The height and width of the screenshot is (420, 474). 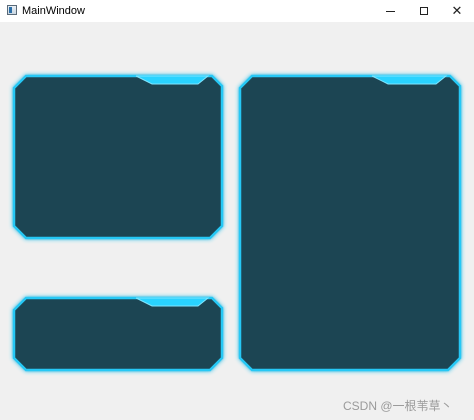 What do you see at coordinates (53, 11) in the screenshot?
I see `window-title: MainWindow` at bounding box center [53, 11].